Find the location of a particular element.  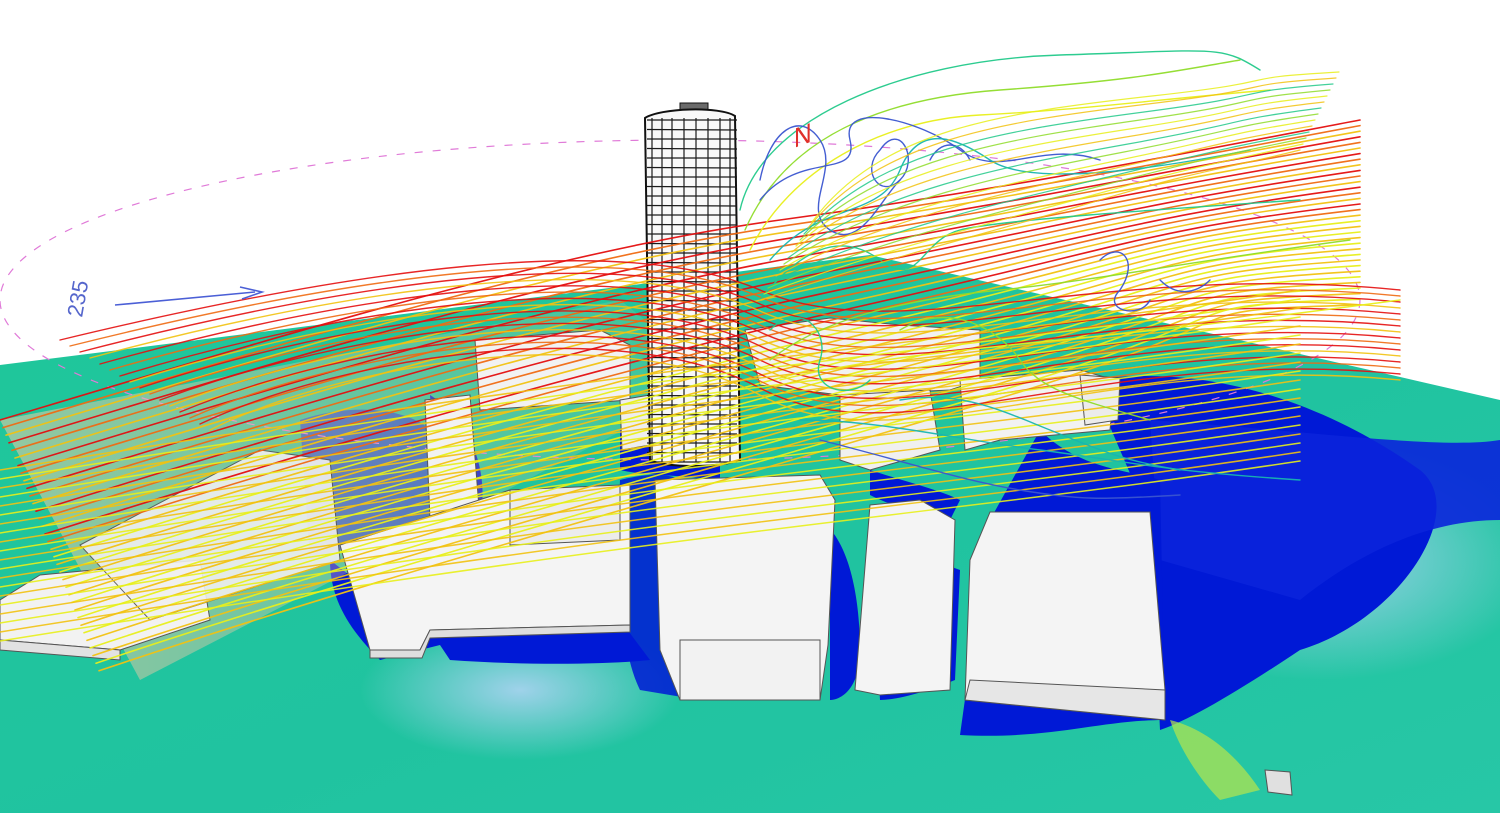

north-marker-icon: N is located at coordinates (803, 135).